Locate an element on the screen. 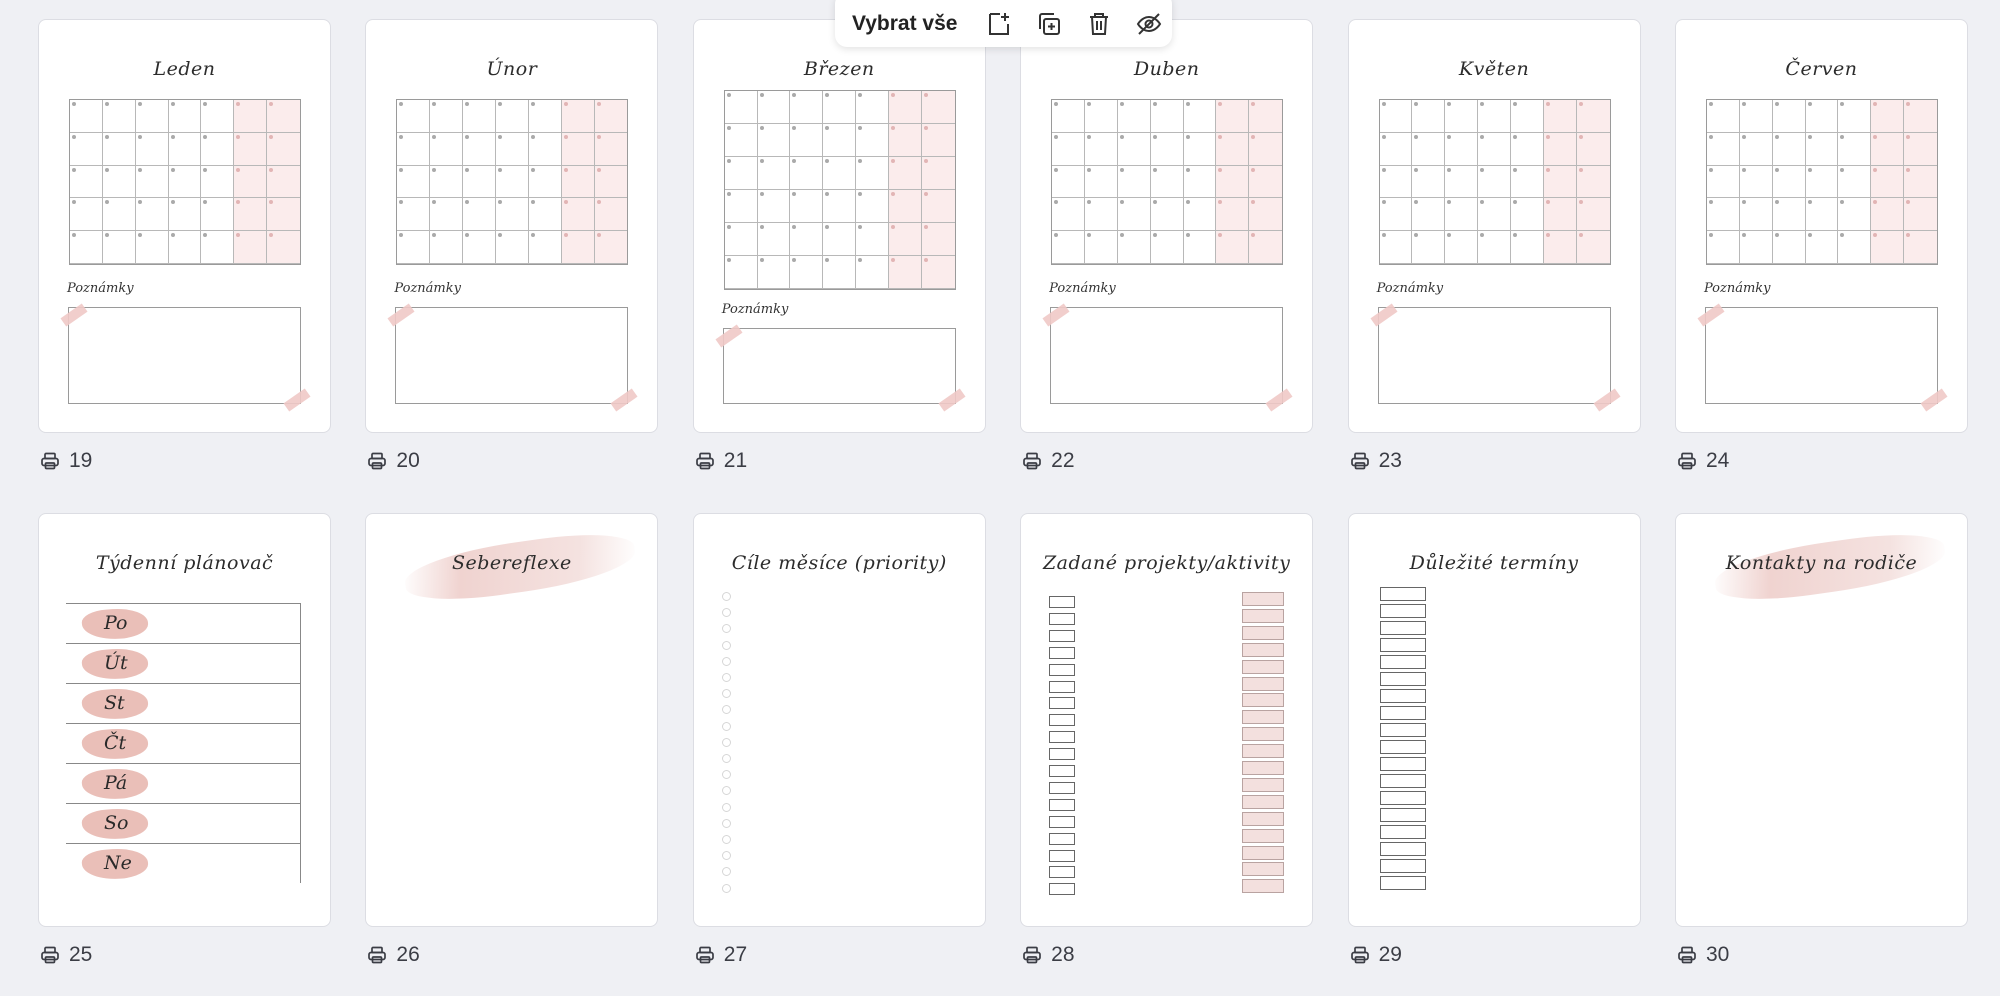  page-card: Zadané projekty/aktivity is located at coordinates (1167, 720).